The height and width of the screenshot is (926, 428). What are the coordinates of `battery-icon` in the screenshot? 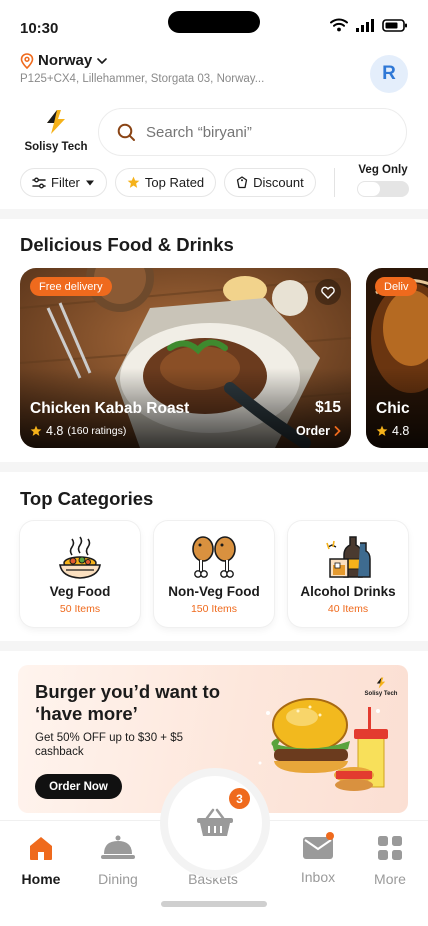 It's located at (394, 25).